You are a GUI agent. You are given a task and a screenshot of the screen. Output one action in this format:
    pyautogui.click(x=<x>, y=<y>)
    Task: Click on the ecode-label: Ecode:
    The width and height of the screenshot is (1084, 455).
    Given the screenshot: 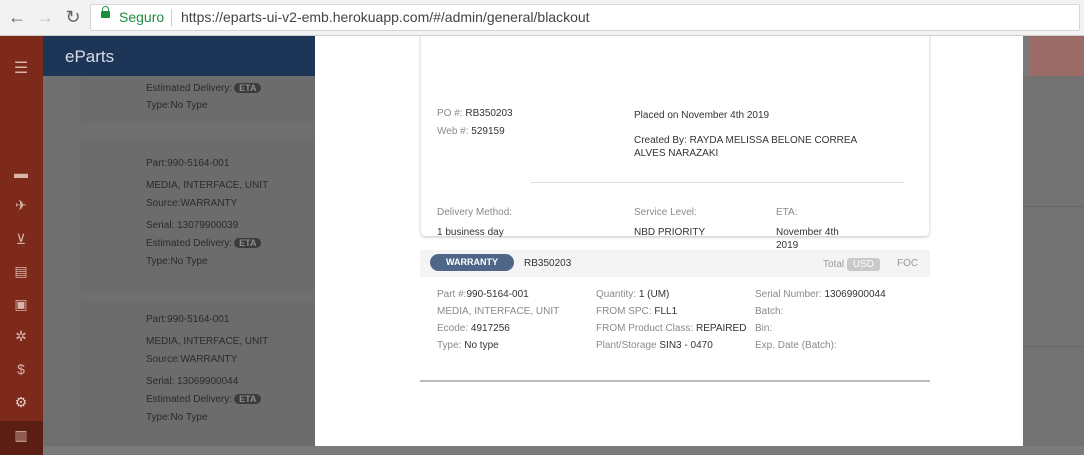 What is the action you would take?
    pyautogui.click(x=453, y=328)
    